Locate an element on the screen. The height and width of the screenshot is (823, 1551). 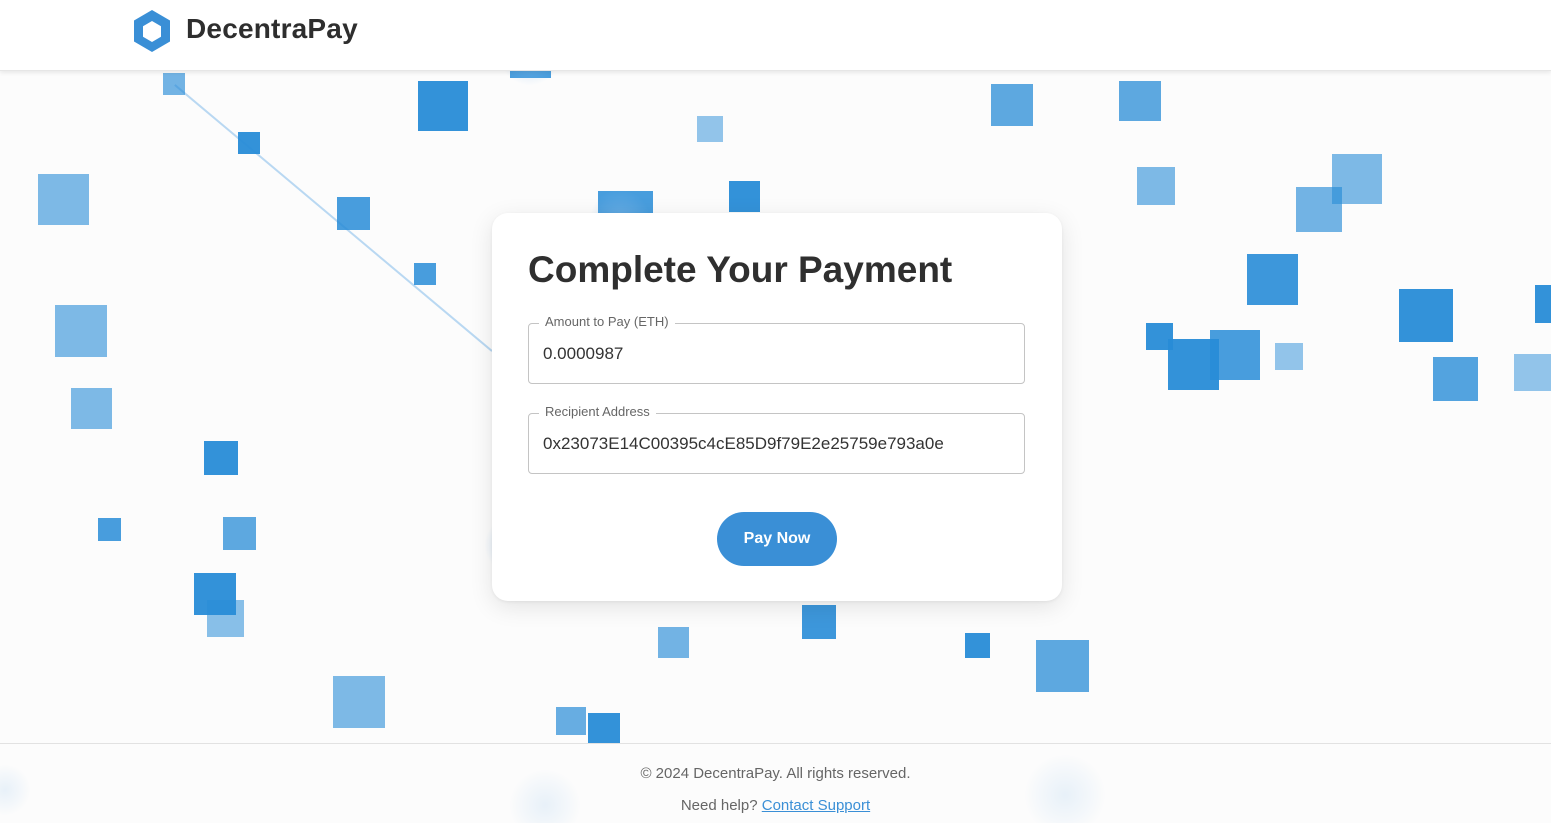
page-title: Complete Your Payment is located at coordinates (740, 269).